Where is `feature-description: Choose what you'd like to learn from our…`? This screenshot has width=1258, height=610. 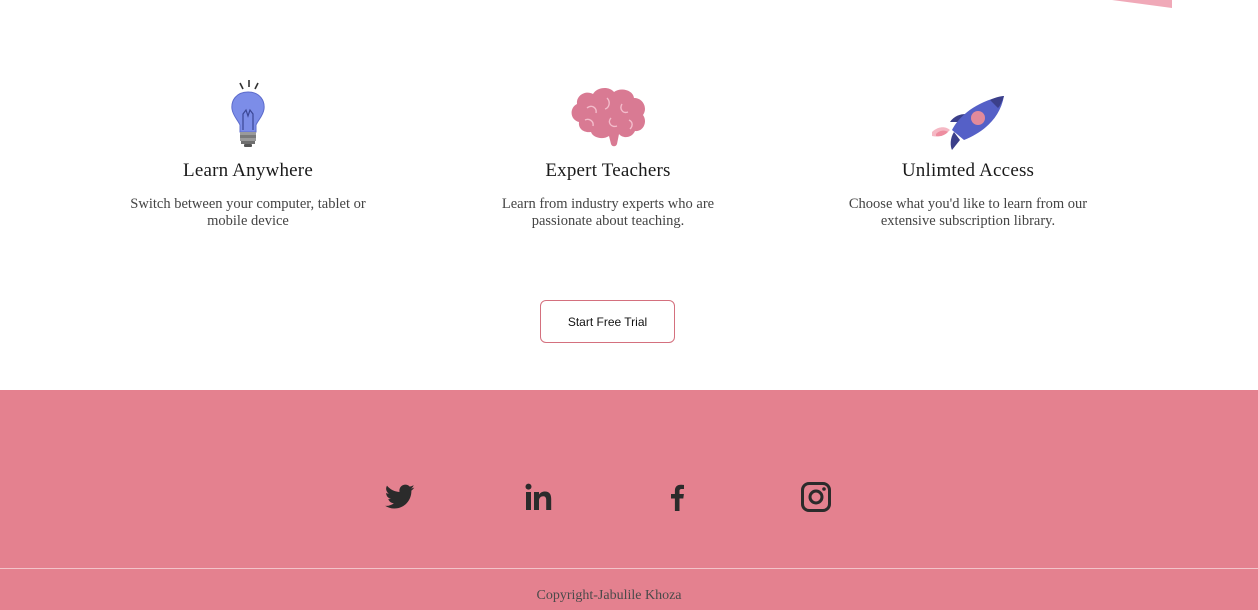 feature-description: Choose what you'd like to learn from our… is located at coordinates (968, 212).